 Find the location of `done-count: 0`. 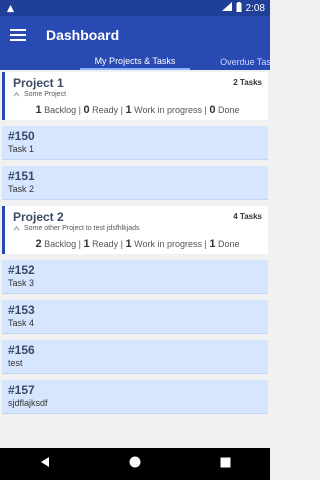

done-count: 0 is located at coordinates (212, 110).